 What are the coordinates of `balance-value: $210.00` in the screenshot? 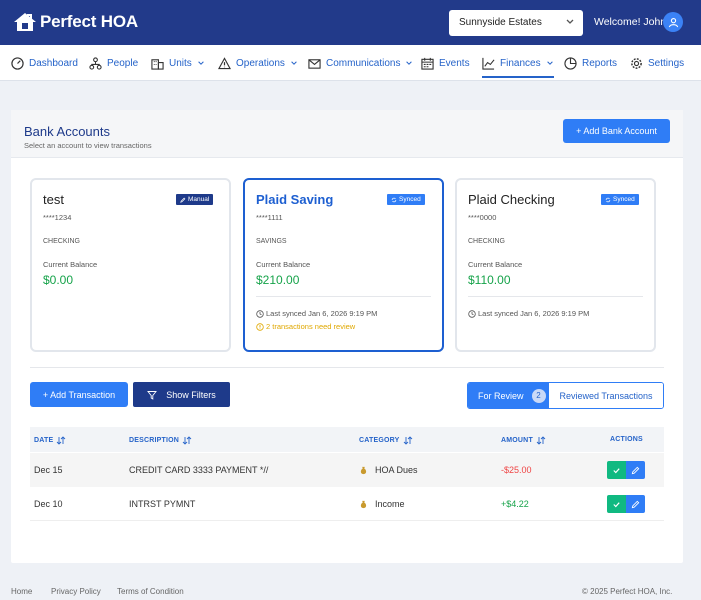 It's located at (278, 280).